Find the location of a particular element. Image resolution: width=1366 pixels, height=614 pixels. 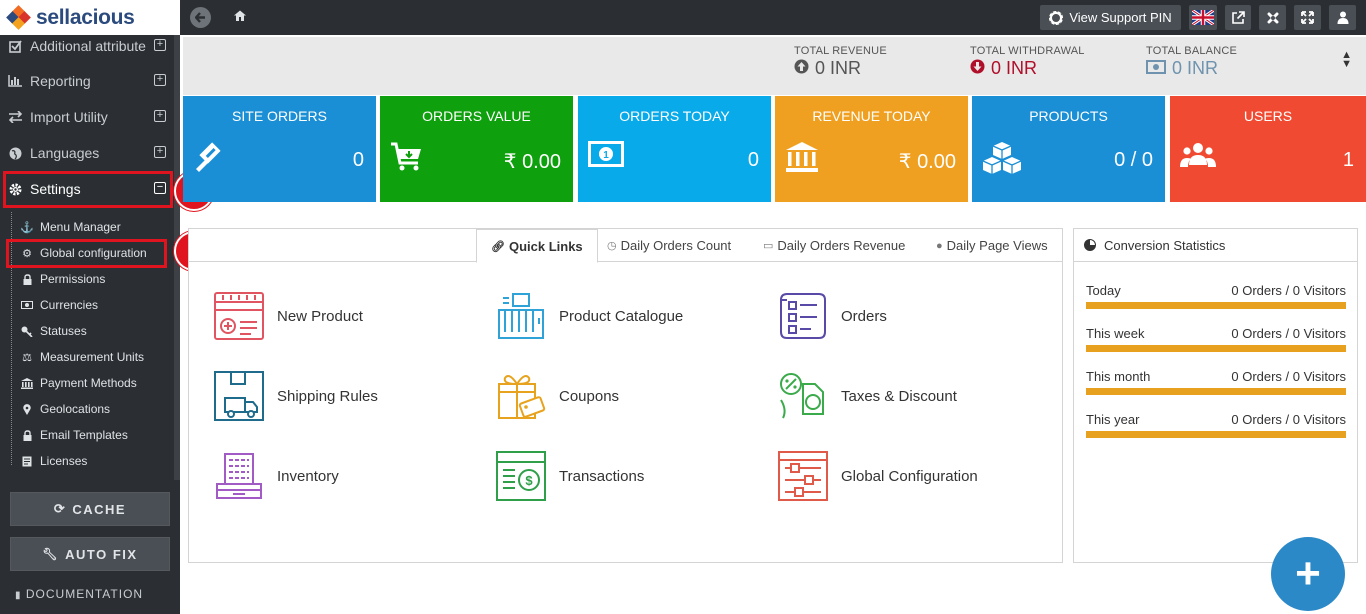

conversion-label: This week is located at coordinates (1115, 333).